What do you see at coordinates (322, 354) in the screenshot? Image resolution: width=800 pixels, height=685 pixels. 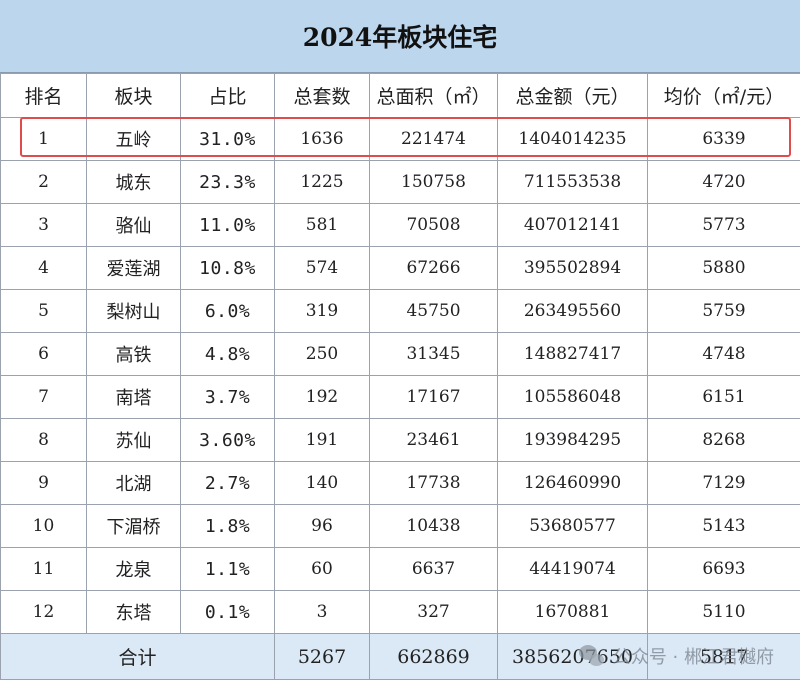 I see `cell-units: 250` at bounding box center [322, 354].